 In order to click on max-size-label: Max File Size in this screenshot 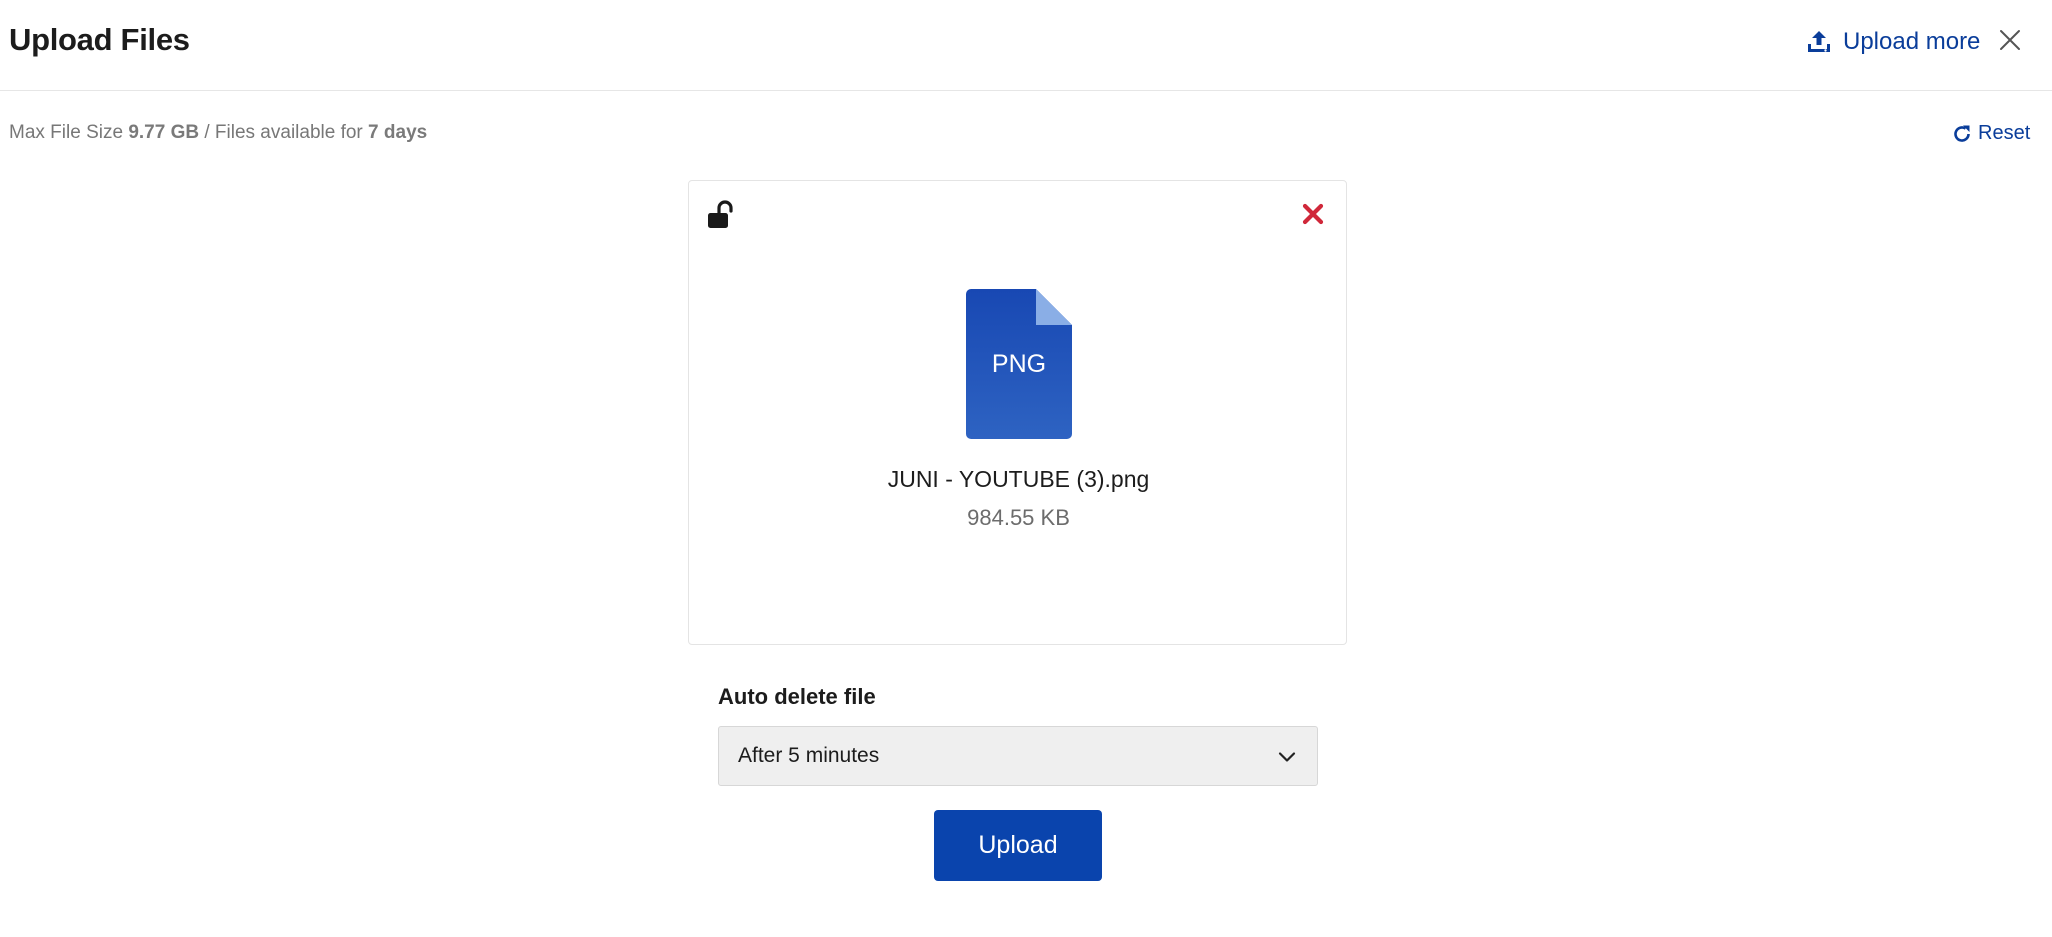, I will do `click(66, 132)`.